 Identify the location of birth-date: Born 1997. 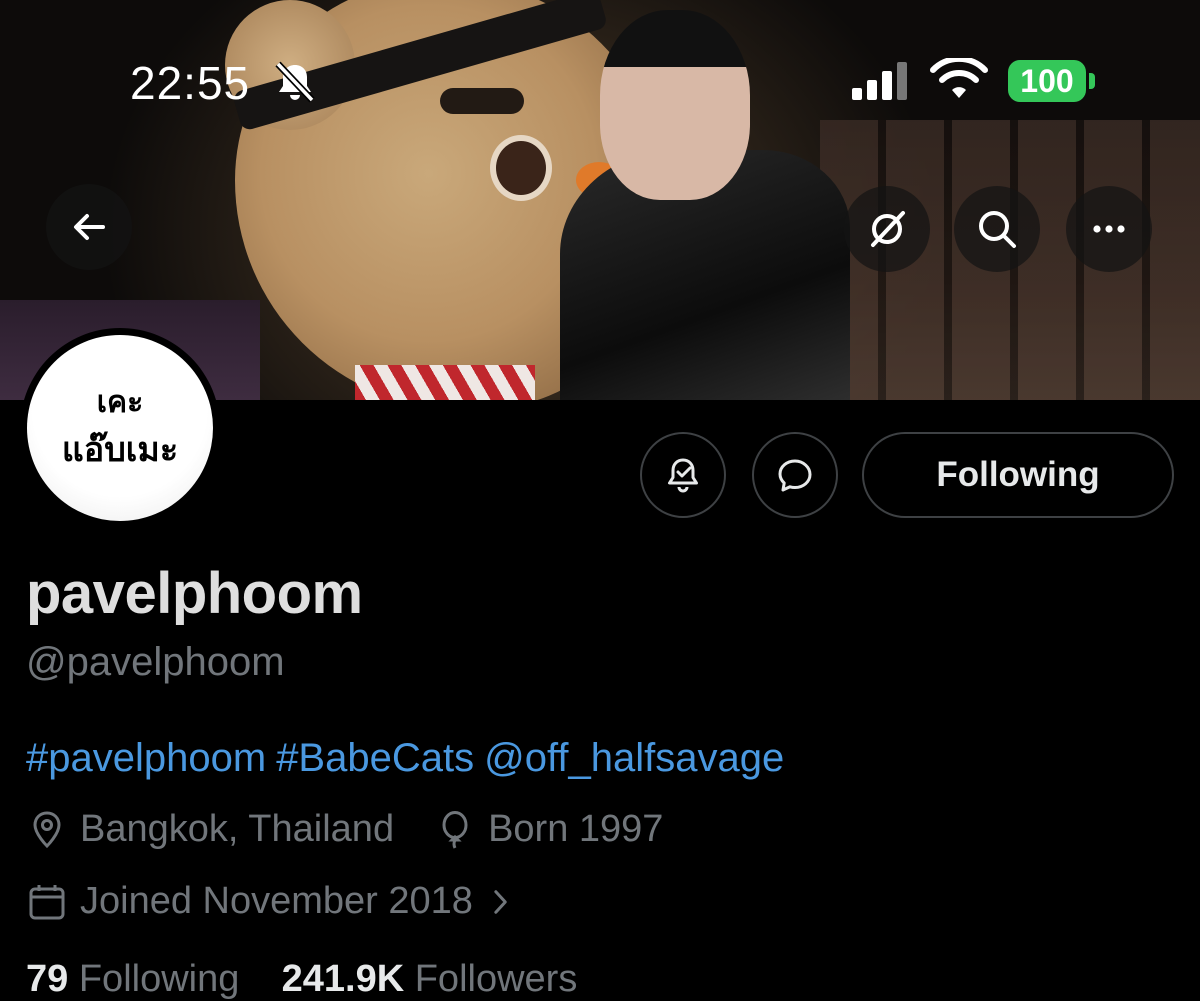
(548, 829).